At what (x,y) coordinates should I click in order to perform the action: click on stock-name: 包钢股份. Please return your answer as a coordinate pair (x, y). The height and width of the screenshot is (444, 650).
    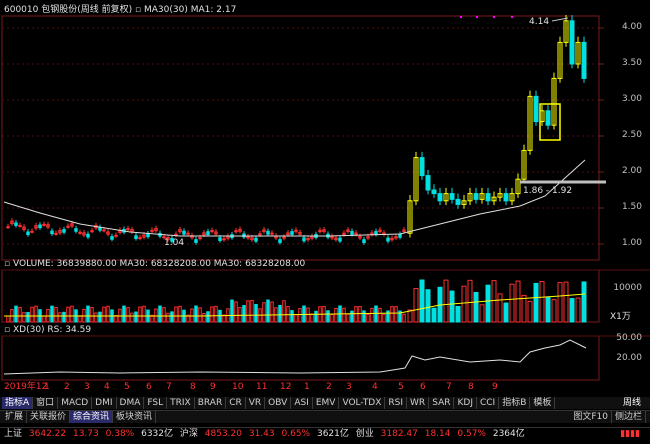
    Looking at the image, I should click on (59, 10).